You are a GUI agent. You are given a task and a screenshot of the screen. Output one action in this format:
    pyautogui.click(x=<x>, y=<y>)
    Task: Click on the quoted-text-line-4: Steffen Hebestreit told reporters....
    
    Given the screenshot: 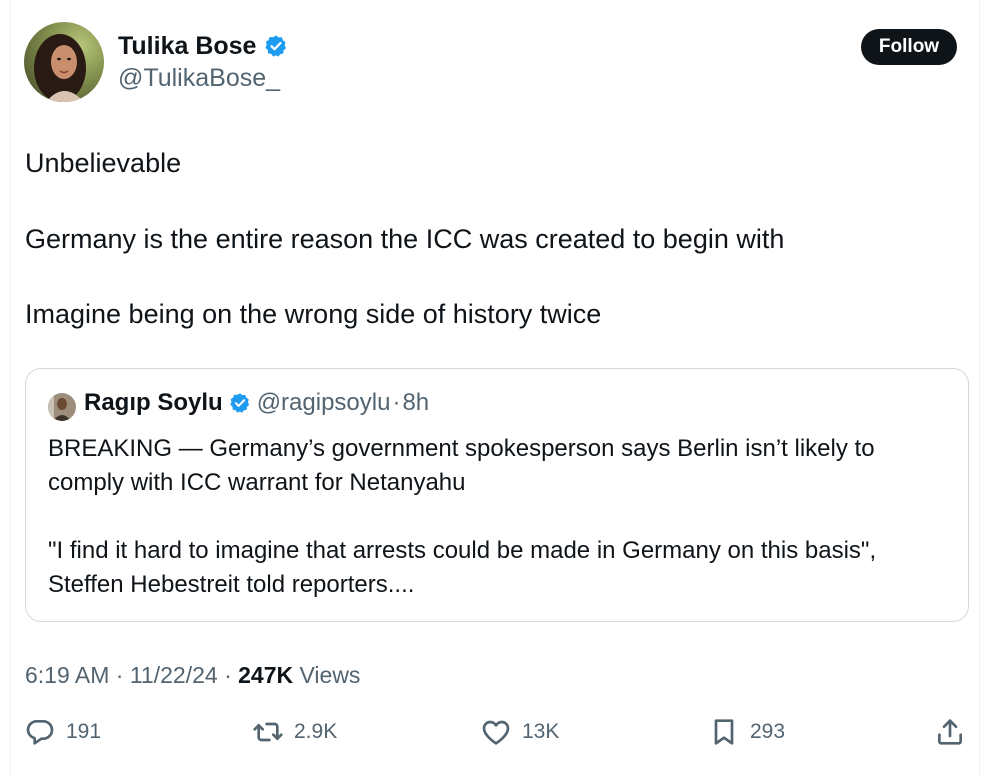 What is the action you would take?
    pyautogui.click(x=231, y=584)
    